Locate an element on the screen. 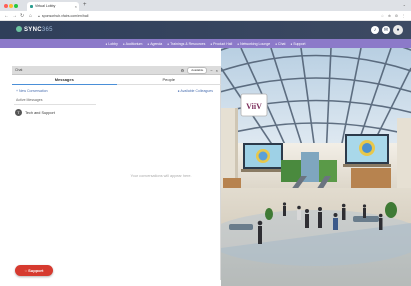 The image size is (411, 286). profile-icon: ● is located at coordinates (398, 30).